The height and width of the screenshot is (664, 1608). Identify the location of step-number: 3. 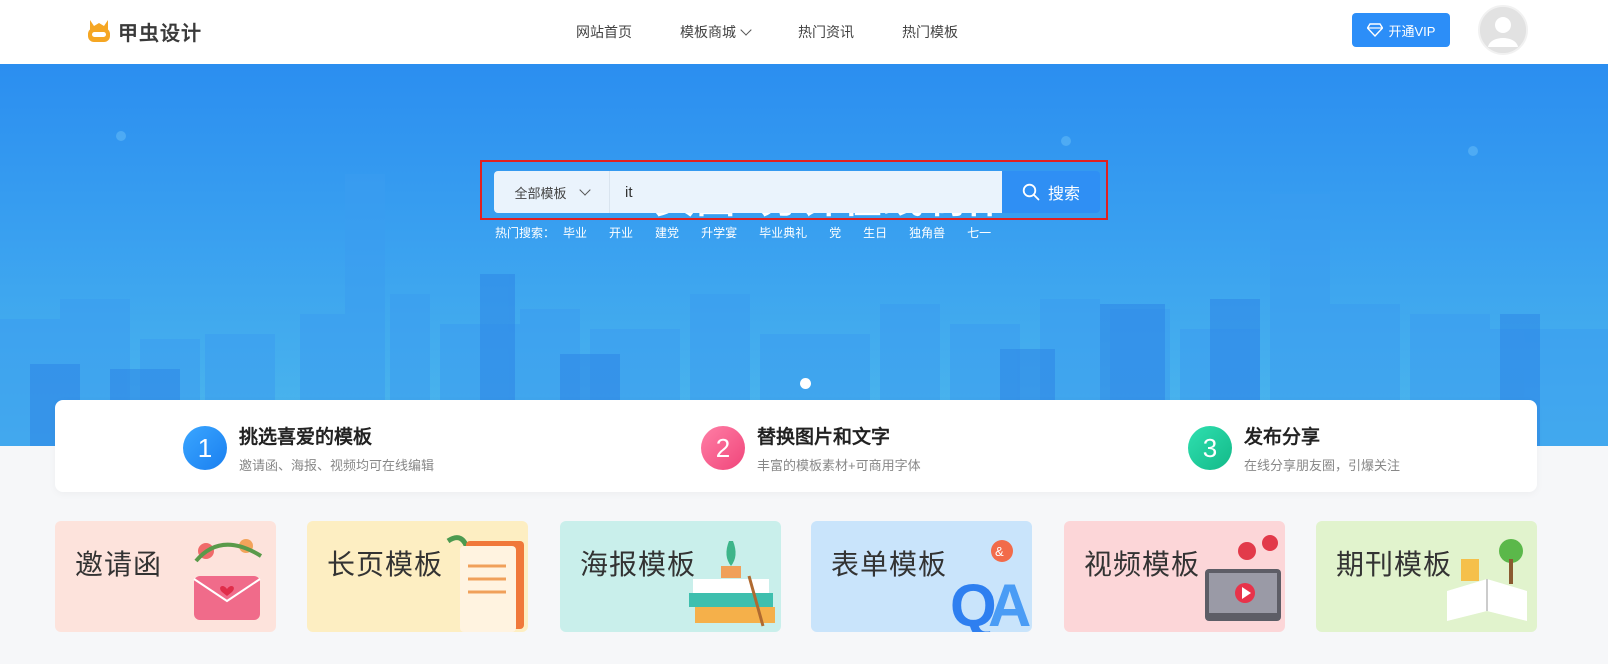
(1210, 448).